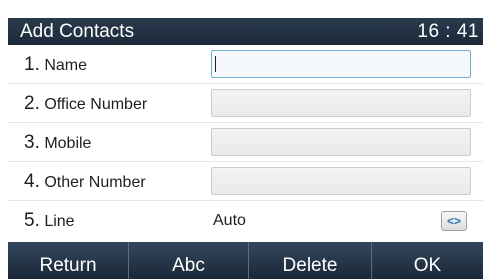 This screenshot has height=279, width=483. Describe the element at coordinates (341, 142) in the screenshot. I see `mobile-field` at that location.